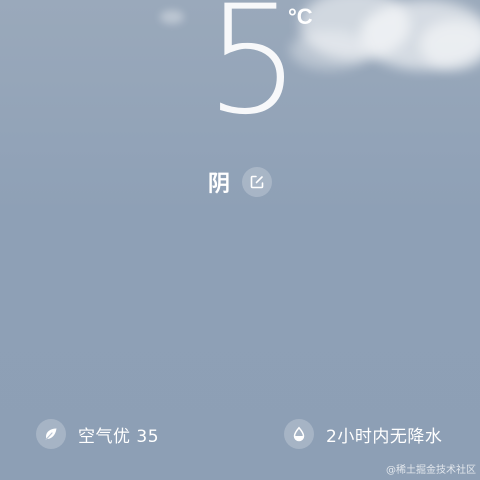 The height and width of the screenshot is (480, 480). I want to click on water-drop-icon, so click(299, 434).